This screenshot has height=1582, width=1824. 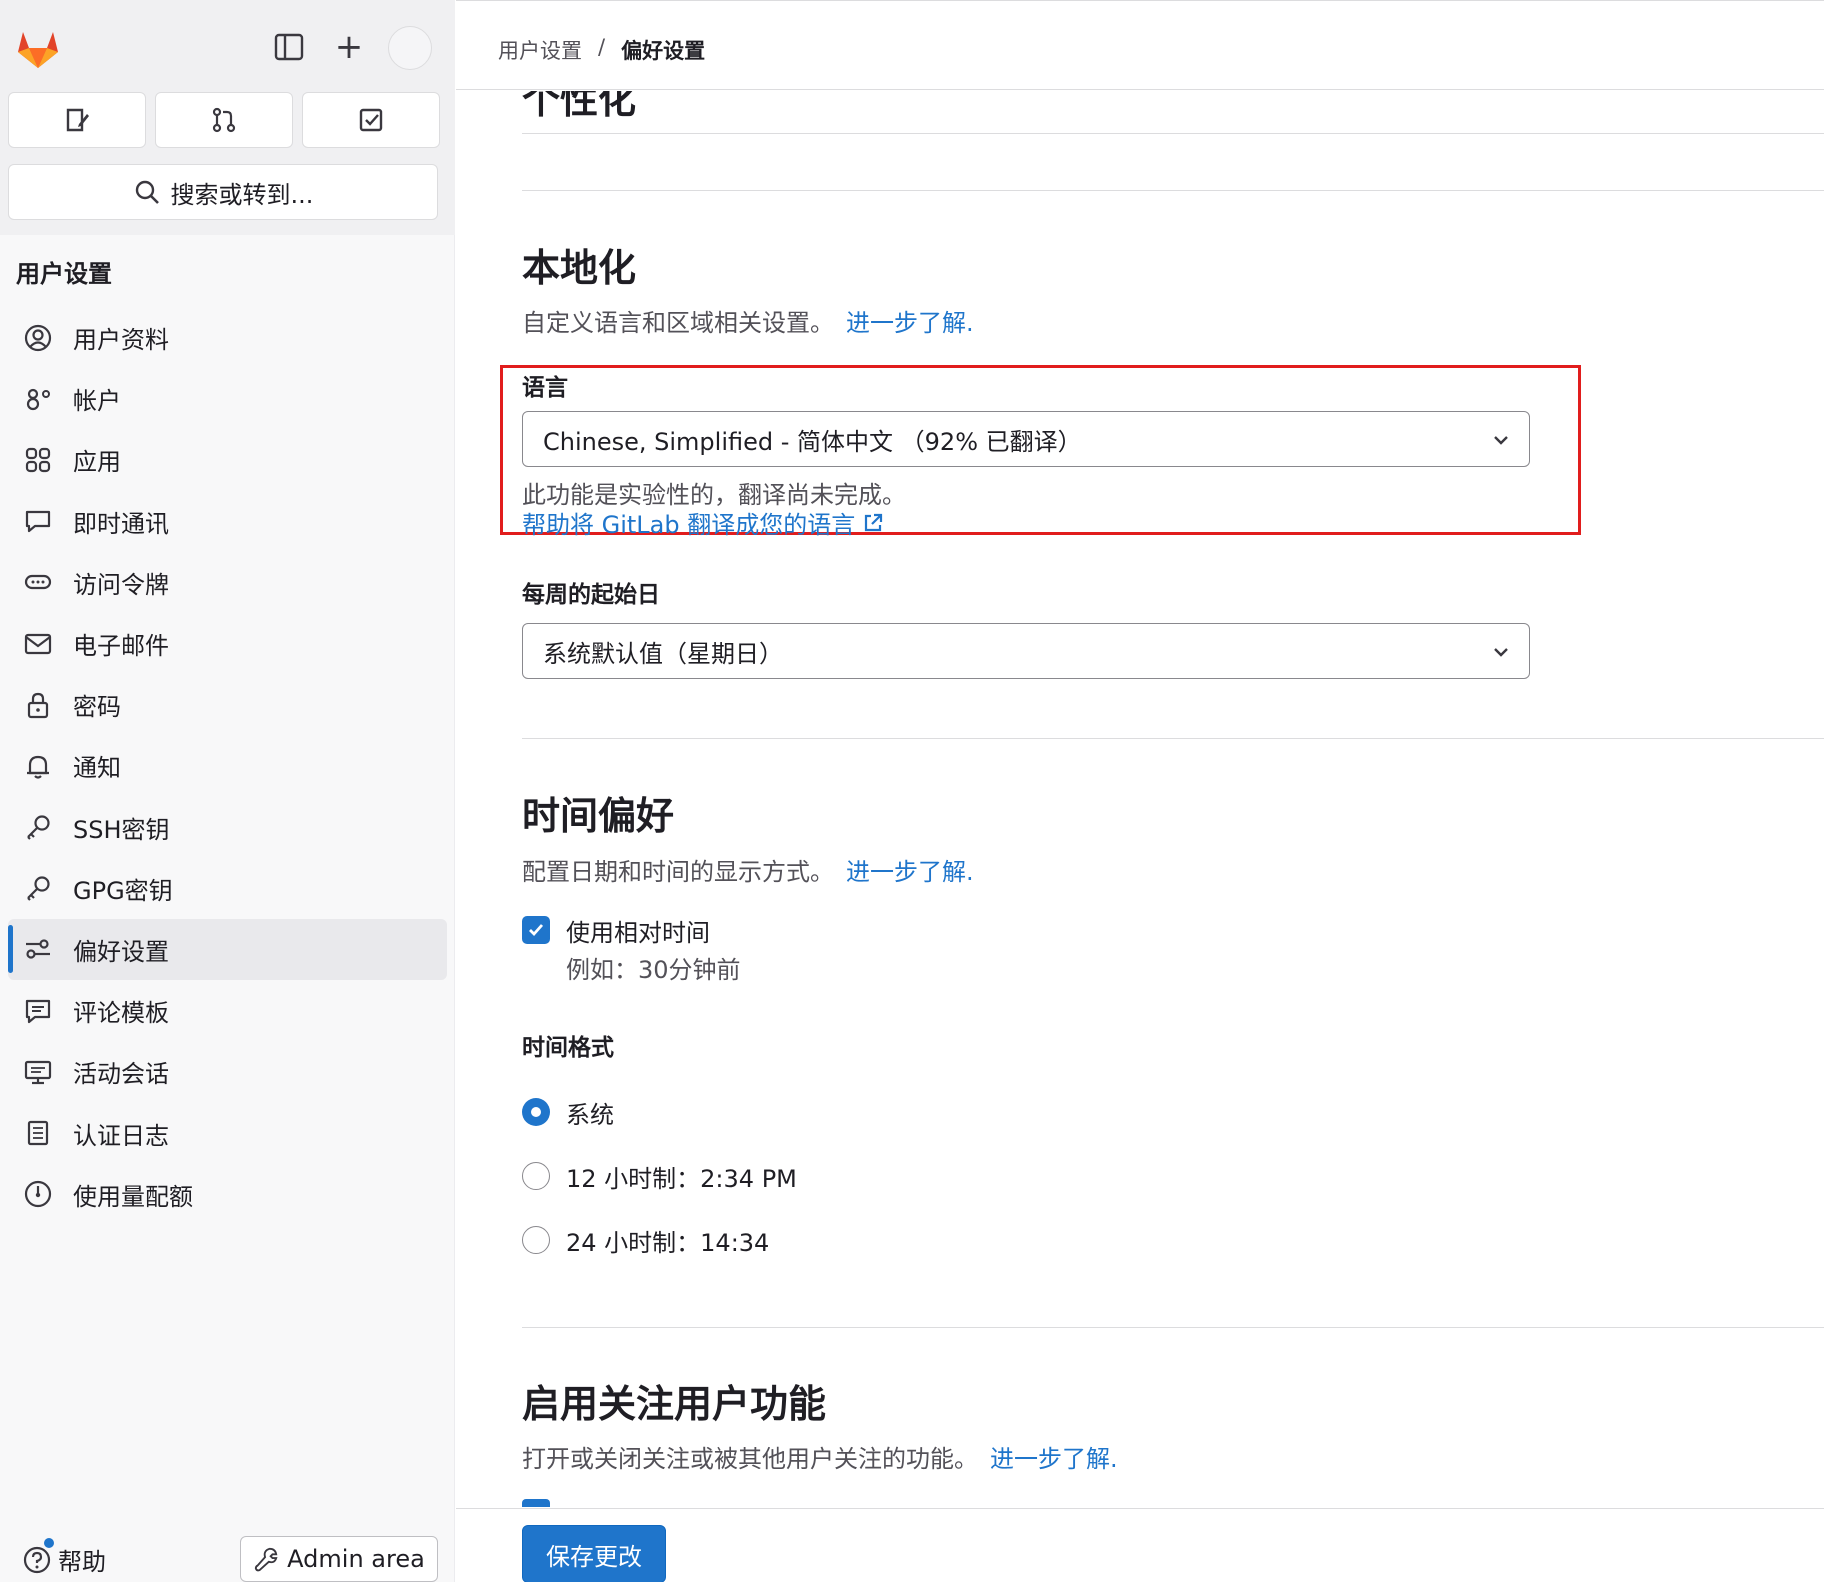 I want to click on avatar, so click(x=410, y=48).